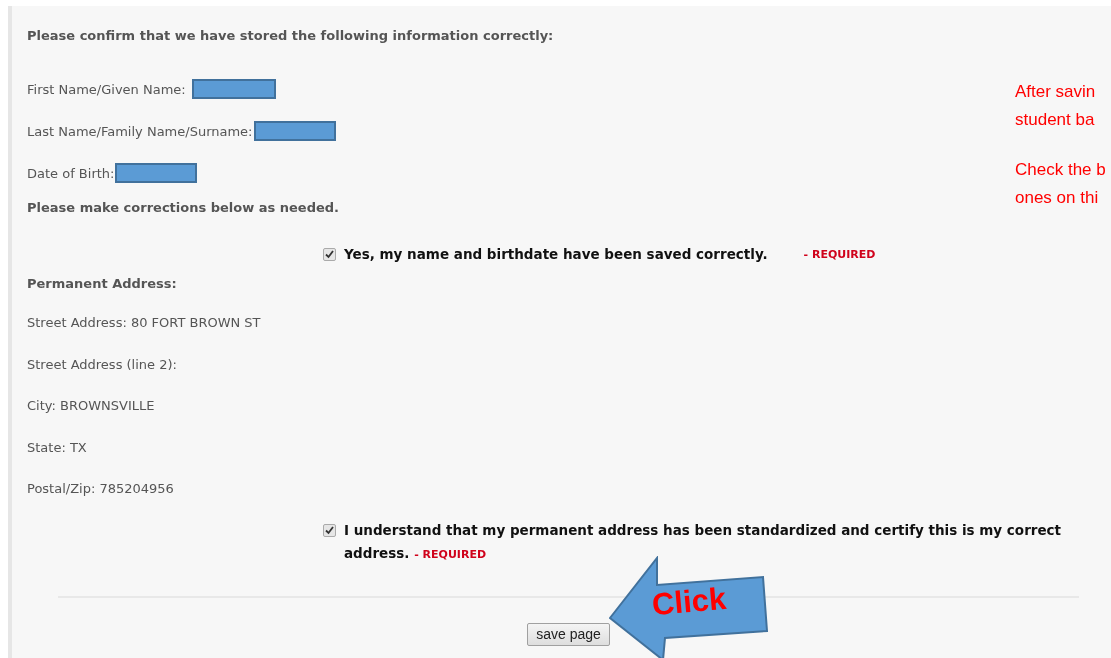  Describe the element at coordinates (57, 447) in the screenshot. I see `address-field: State: TX` at that location.